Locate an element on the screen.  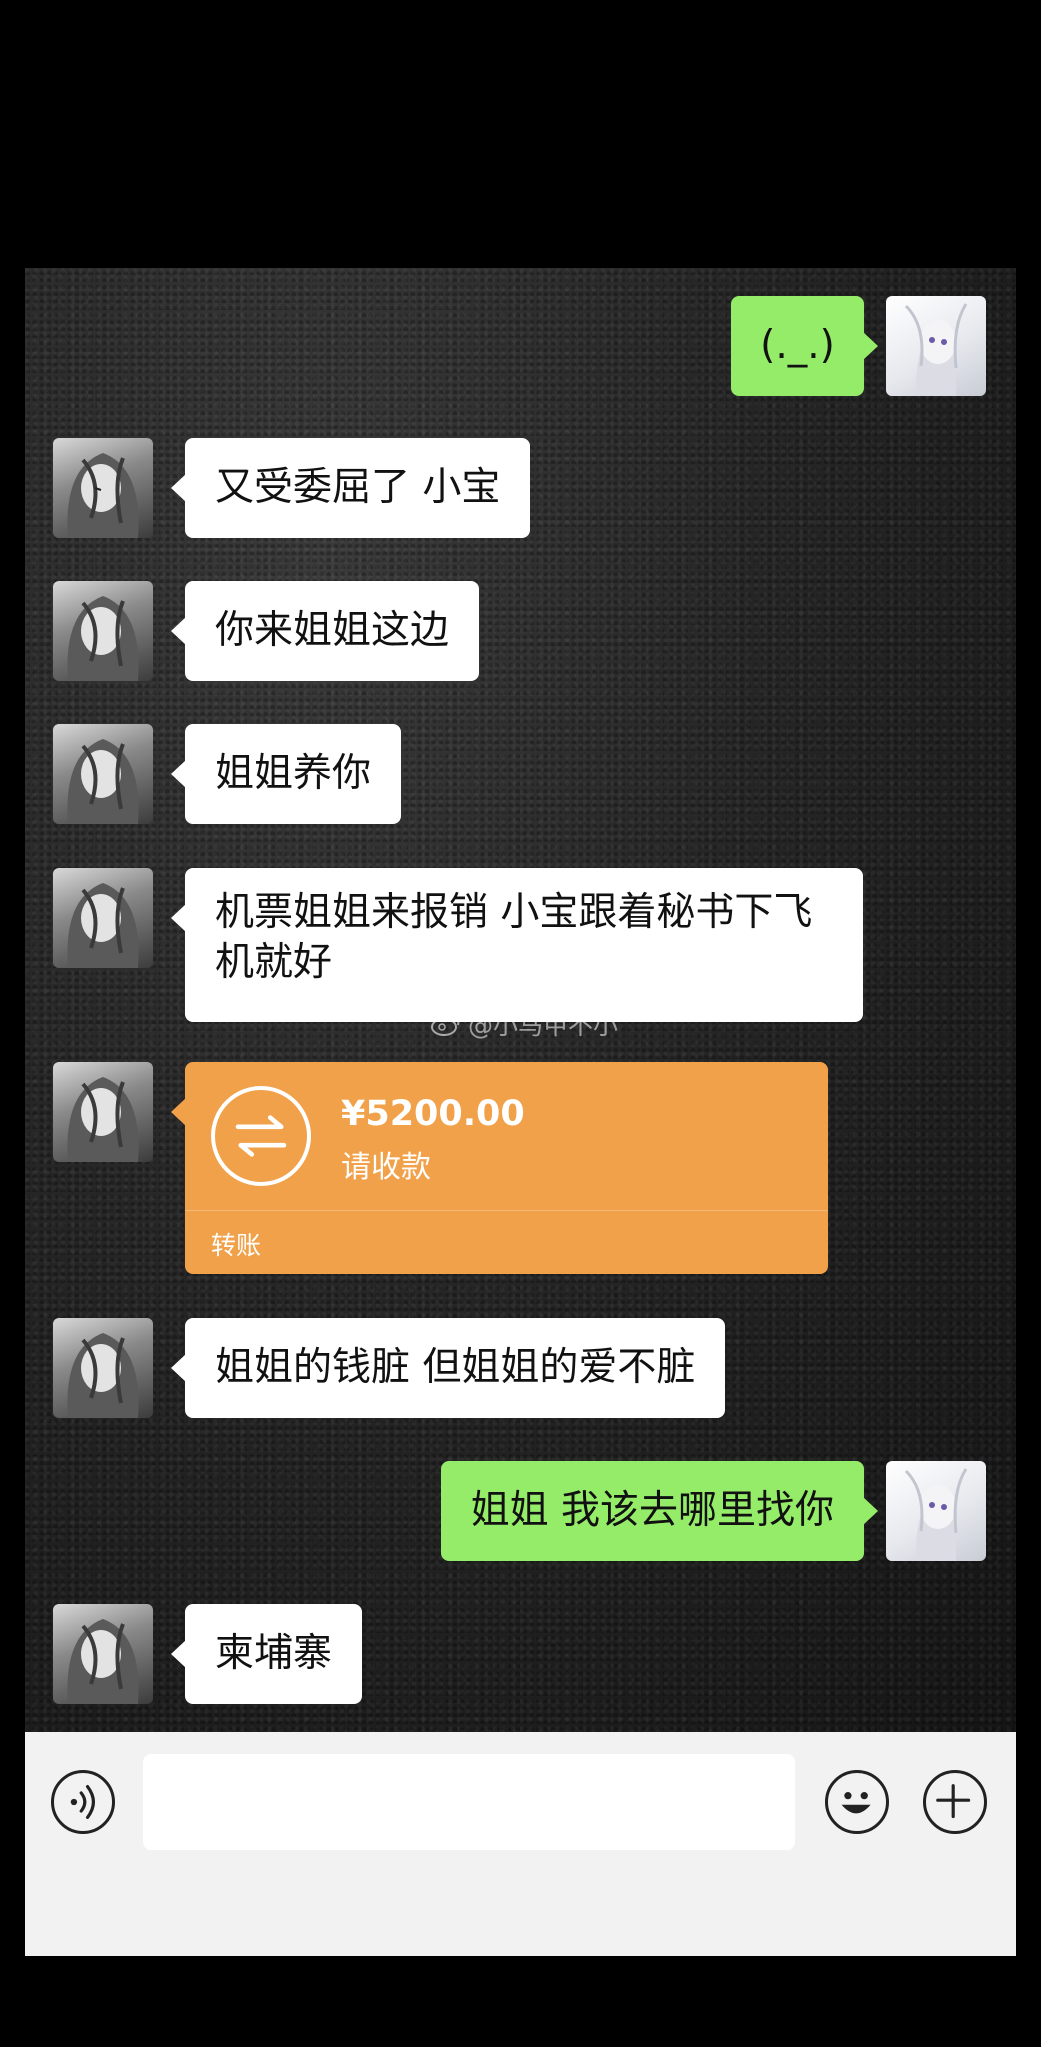
message-bubble-self: 姐姐 我该去哪里找你 is located at coordinates (659, 1511).